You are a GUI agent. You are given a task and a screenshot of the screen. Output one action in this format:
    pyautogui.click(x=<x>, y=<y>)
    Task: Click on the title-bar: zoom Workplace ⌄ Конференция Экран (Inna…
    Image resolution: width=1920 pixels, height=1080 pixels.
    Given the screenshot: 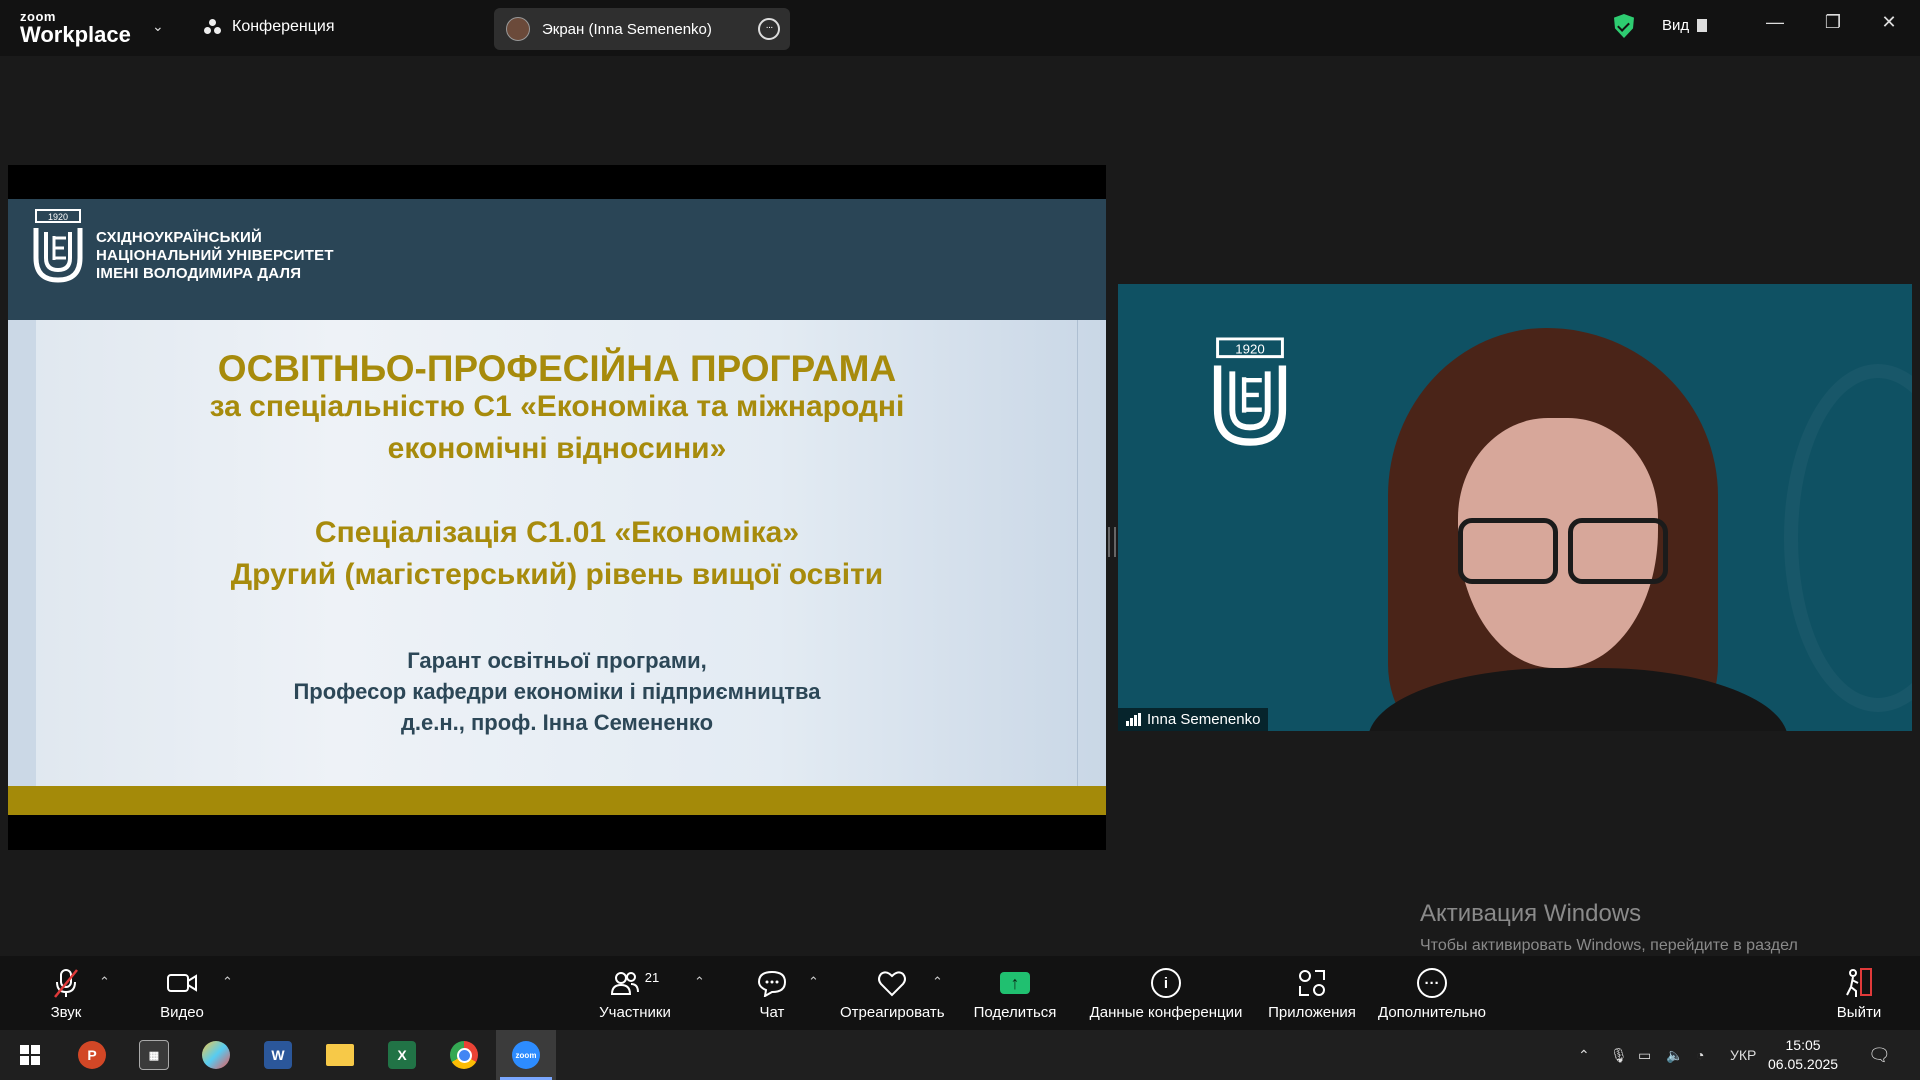 What is the action you would take?
    pyautogui.click(x=960, y=28)
    